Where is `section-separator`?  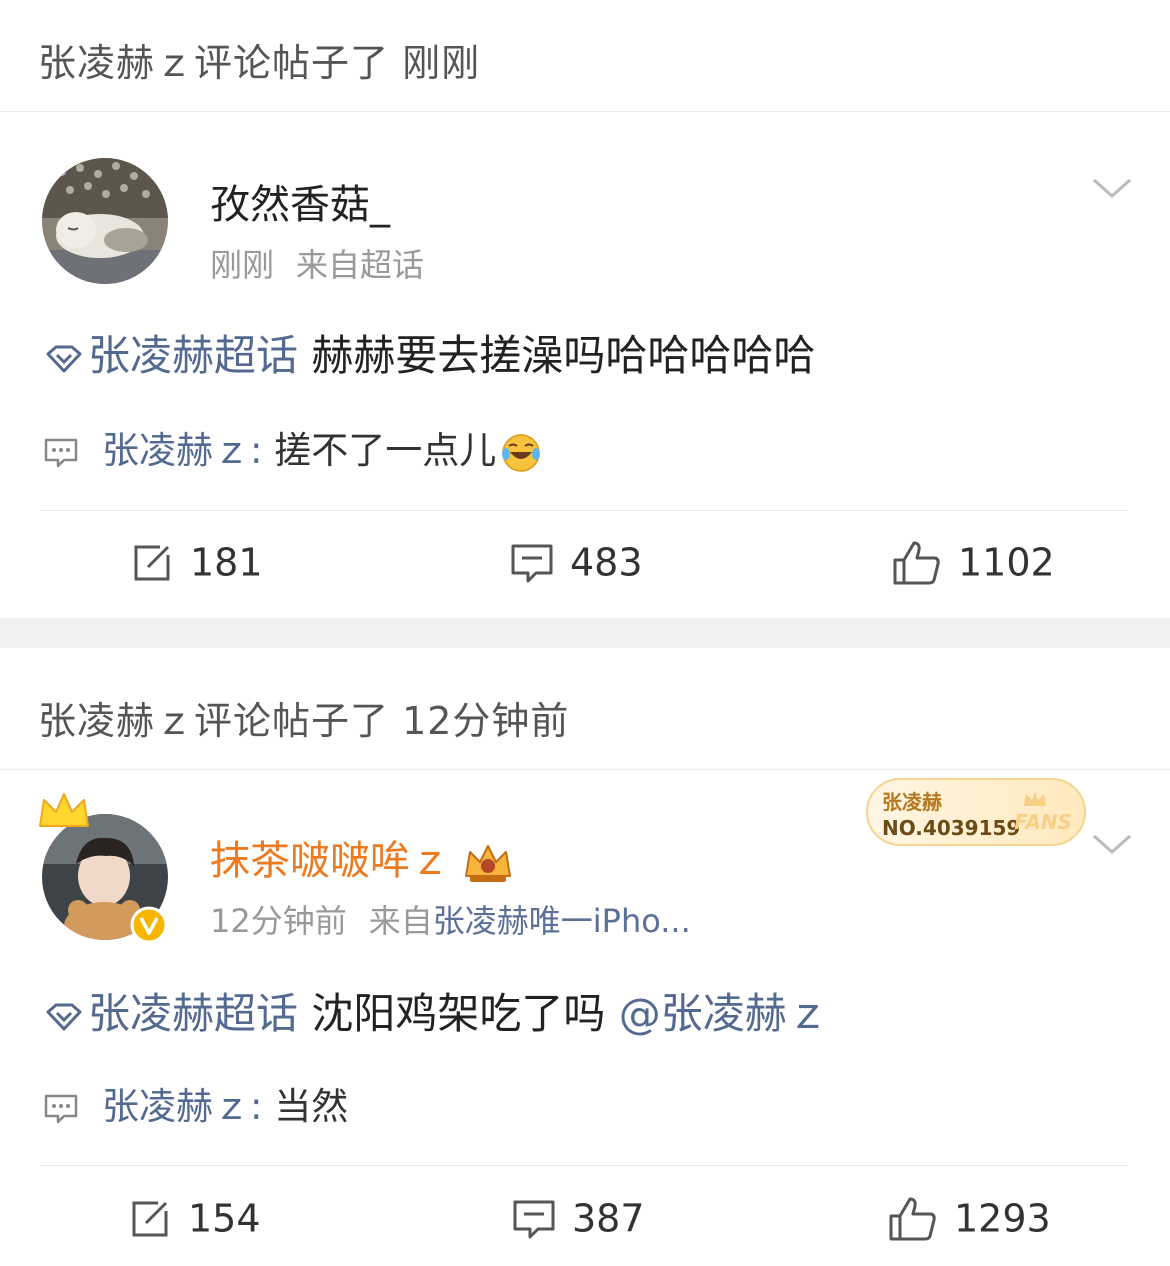
section-separator is located at coordinates (585, 633).